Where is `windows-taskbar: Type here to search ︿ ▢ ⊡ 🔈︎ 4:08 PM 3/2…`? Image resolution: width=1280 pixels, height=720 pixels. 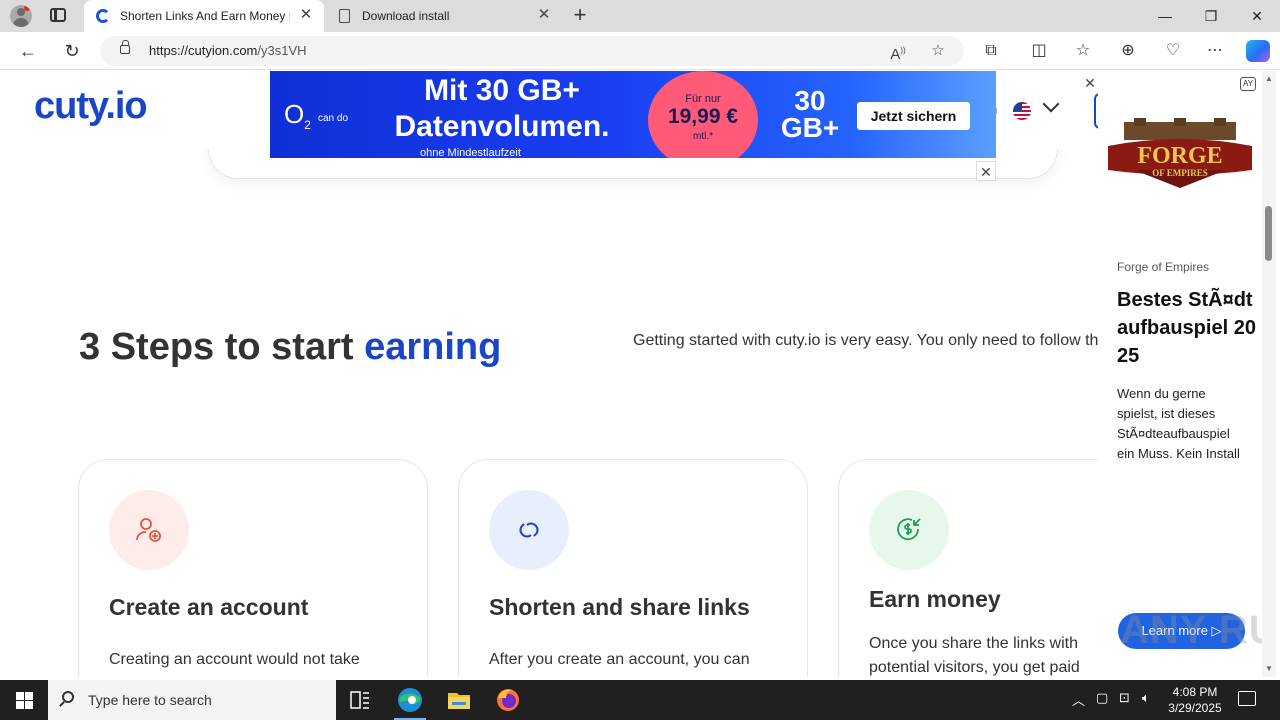
windows-taskbar: Type here to search ︿ ▢ ⊡ 🔈︎ 4:08 PM 3/2… is located at coordinates (640, 700).